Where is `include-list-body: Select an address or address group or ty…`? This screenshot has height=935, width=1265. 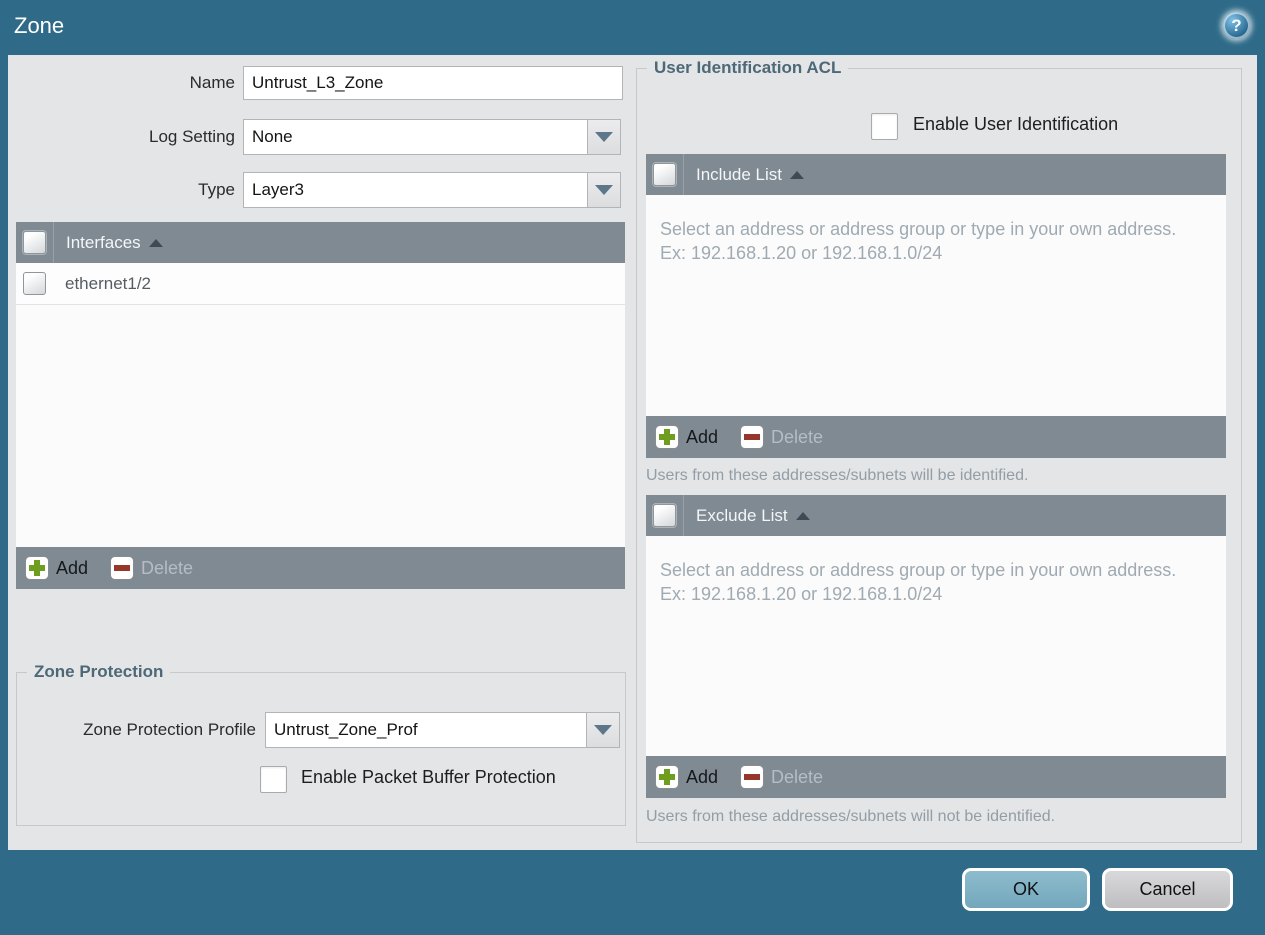
include-list-body: Select an address or address group or ty… is located at coordinates (936, 305).